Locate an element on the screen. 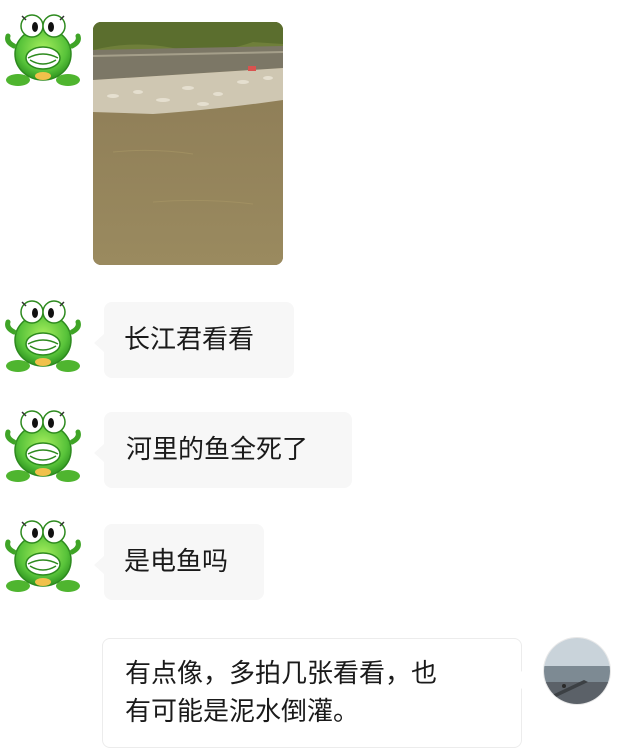  message-bubble: 长江君看看 is located at coordinates (194, 340).